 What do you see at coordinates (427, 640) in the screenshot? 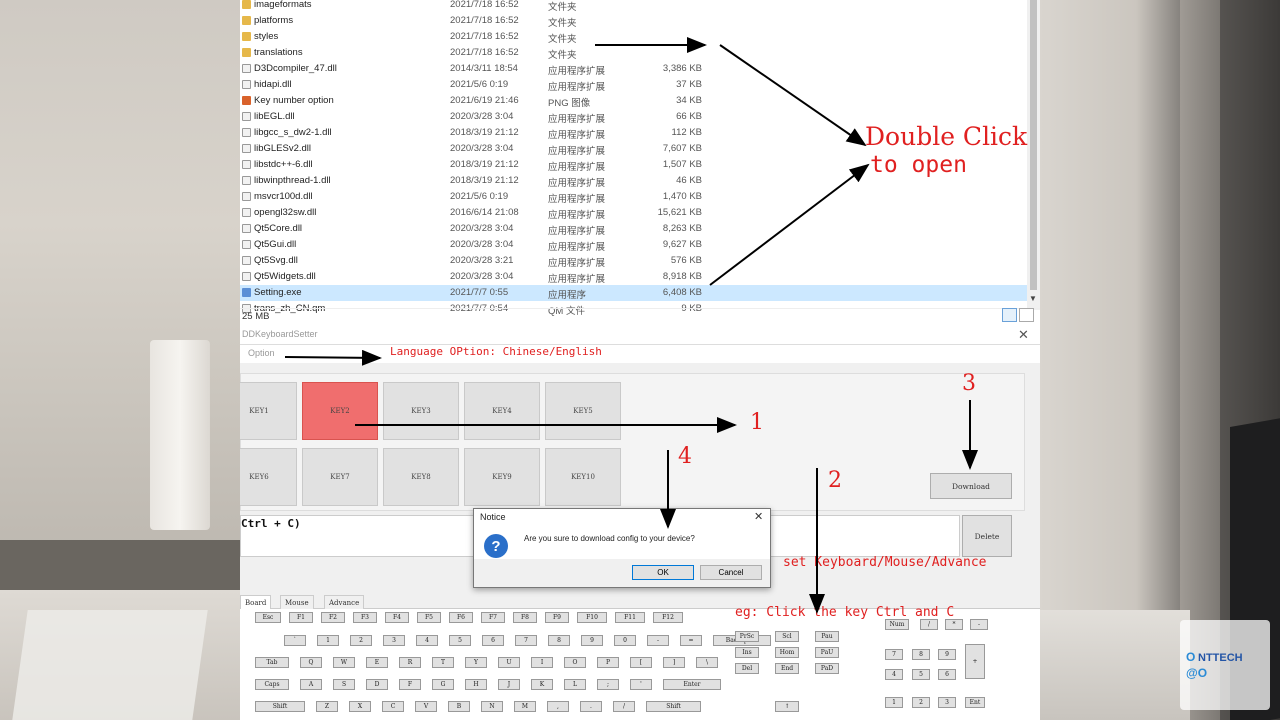
I see `keyboard-key: 4` at bounding box center [427, 640].